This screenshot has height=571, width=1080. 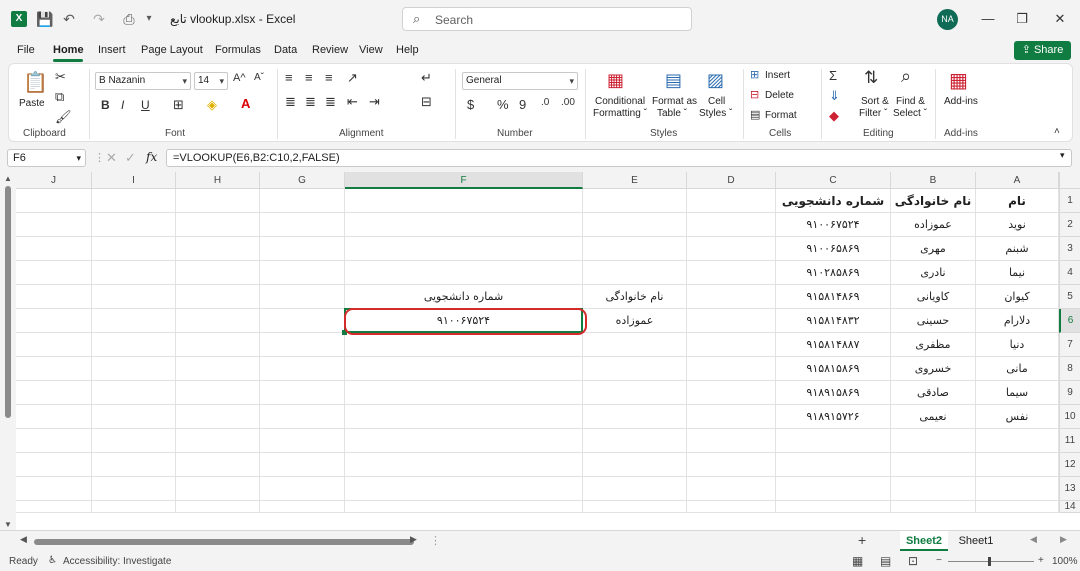 I want to click on sort-filter-icon: ⇅, so click(x=871, y=78).